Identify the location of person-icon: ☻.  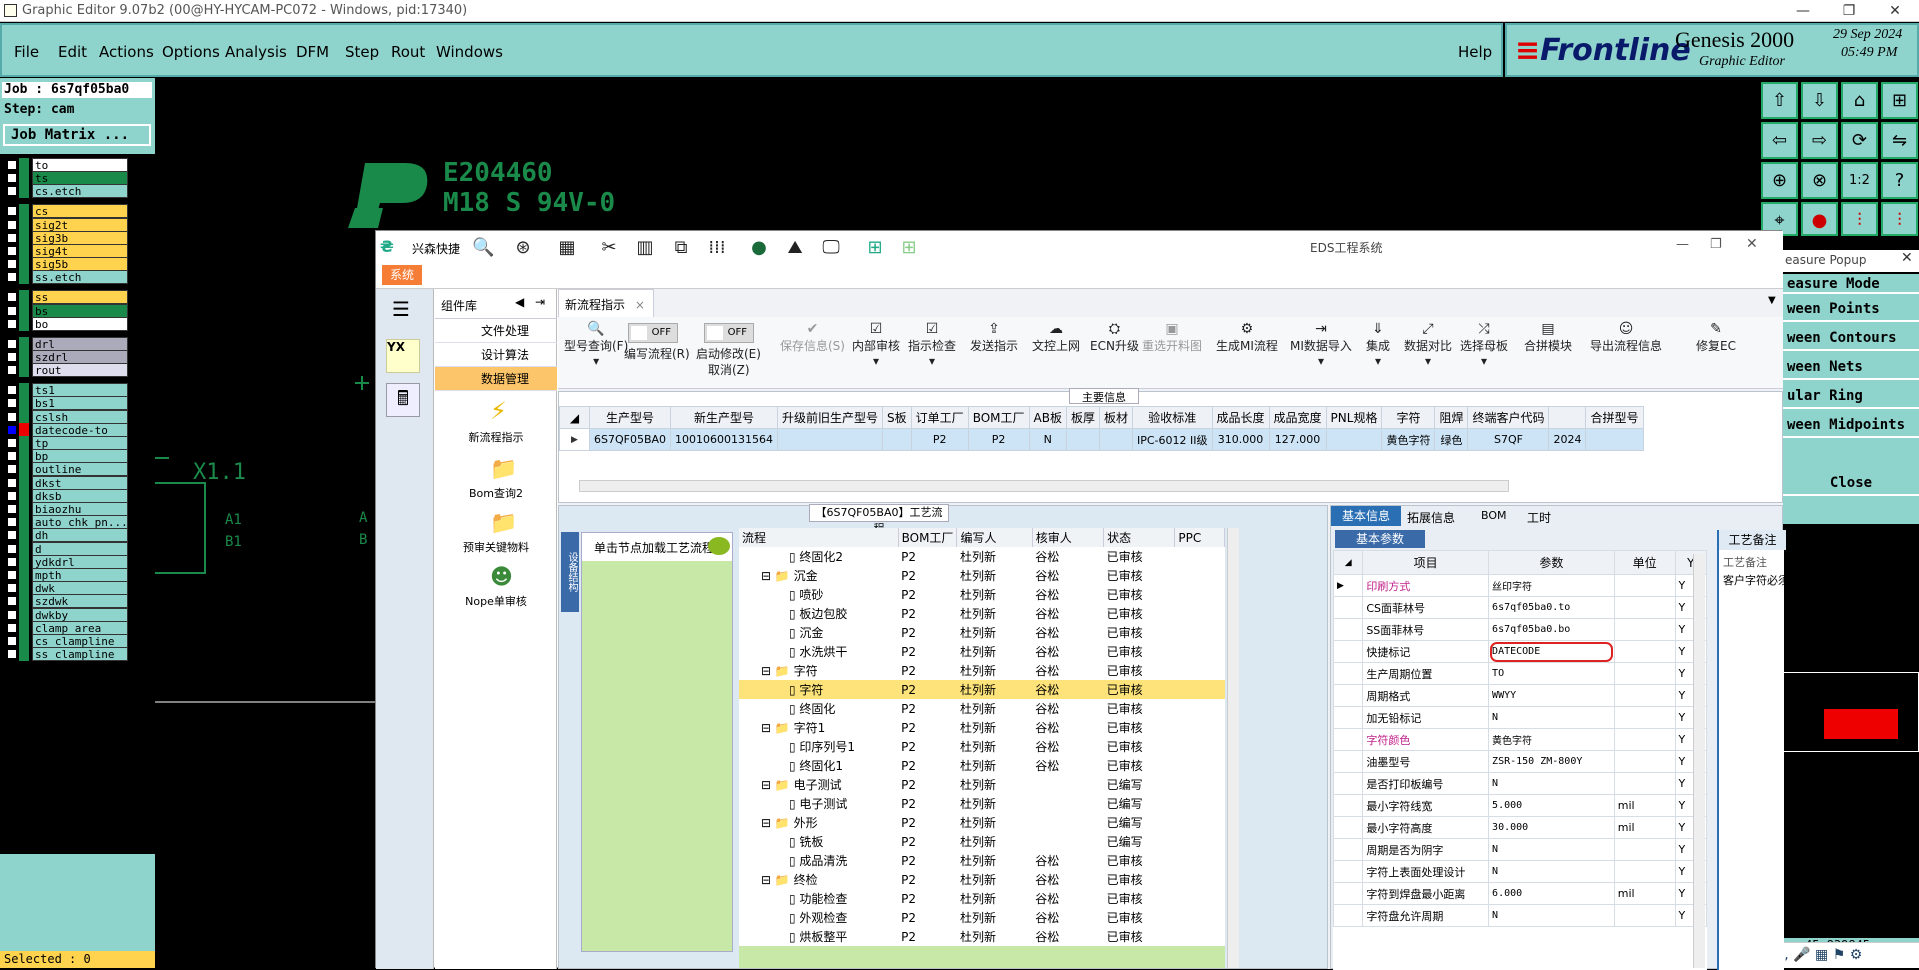
(501, 577).